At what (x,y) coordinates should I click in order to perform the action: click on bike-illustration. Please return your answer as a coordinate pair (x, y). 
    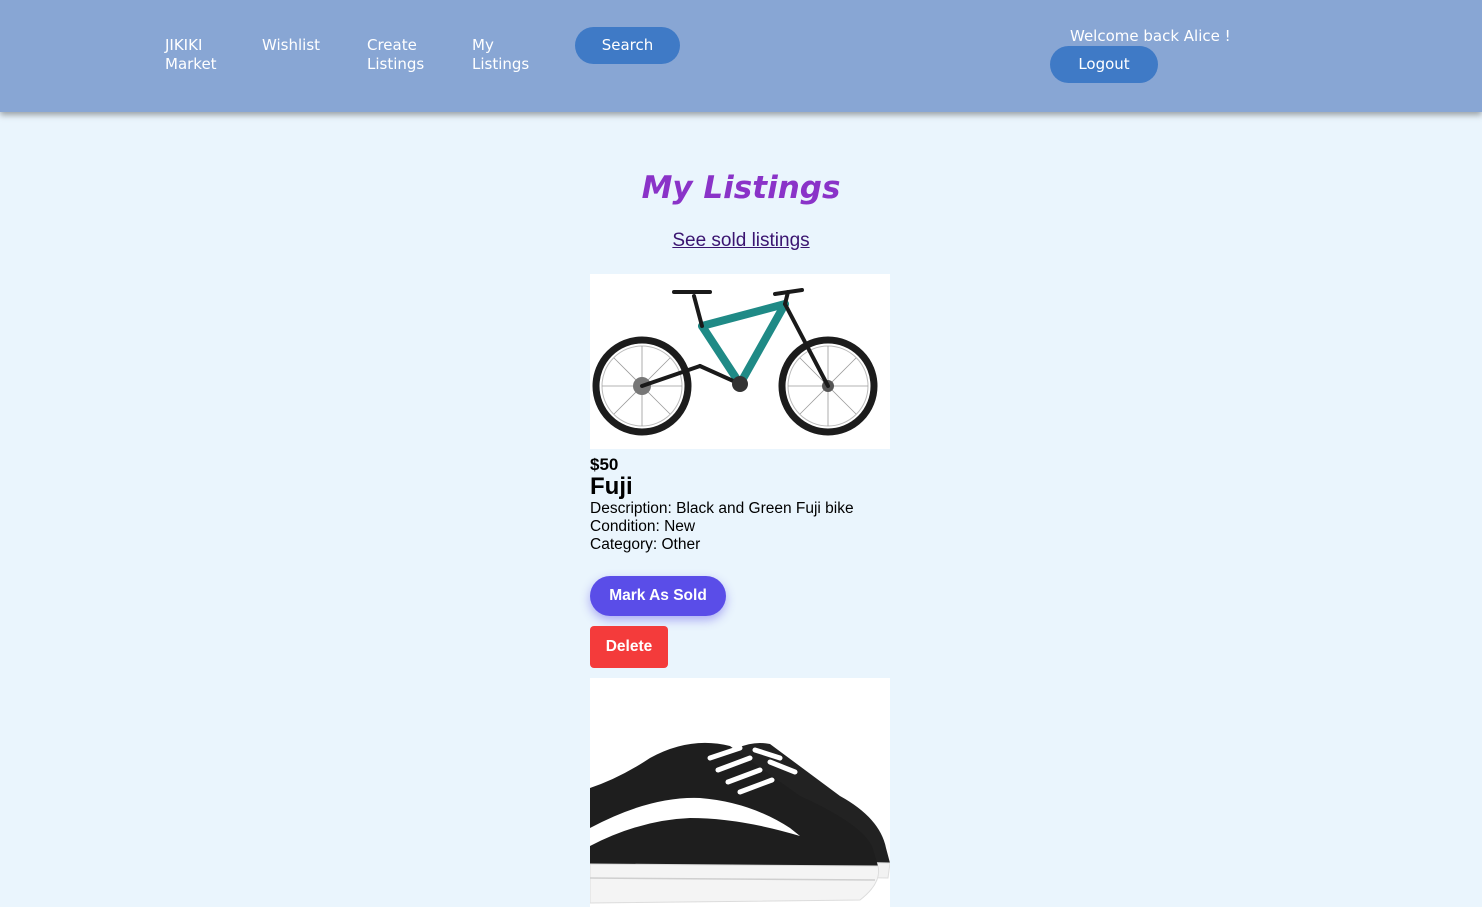
    Looking at the image, I should click on (735, 362).